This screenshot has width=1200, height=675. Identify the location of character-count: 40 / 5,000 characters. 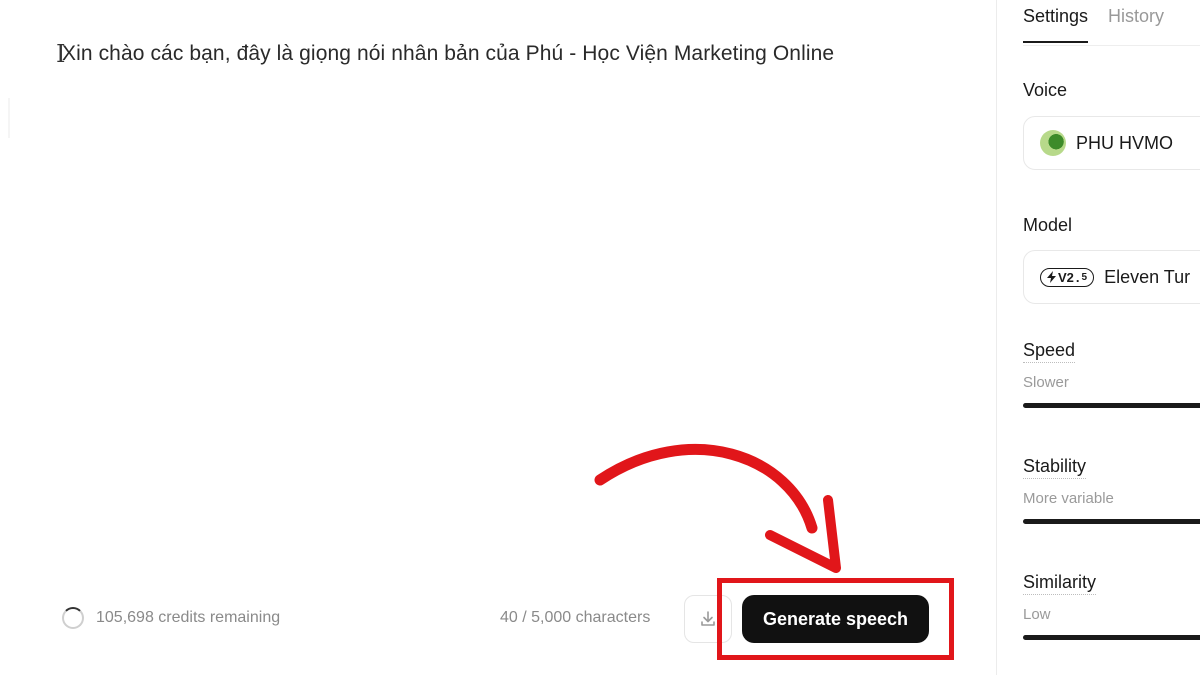
(575, 617).